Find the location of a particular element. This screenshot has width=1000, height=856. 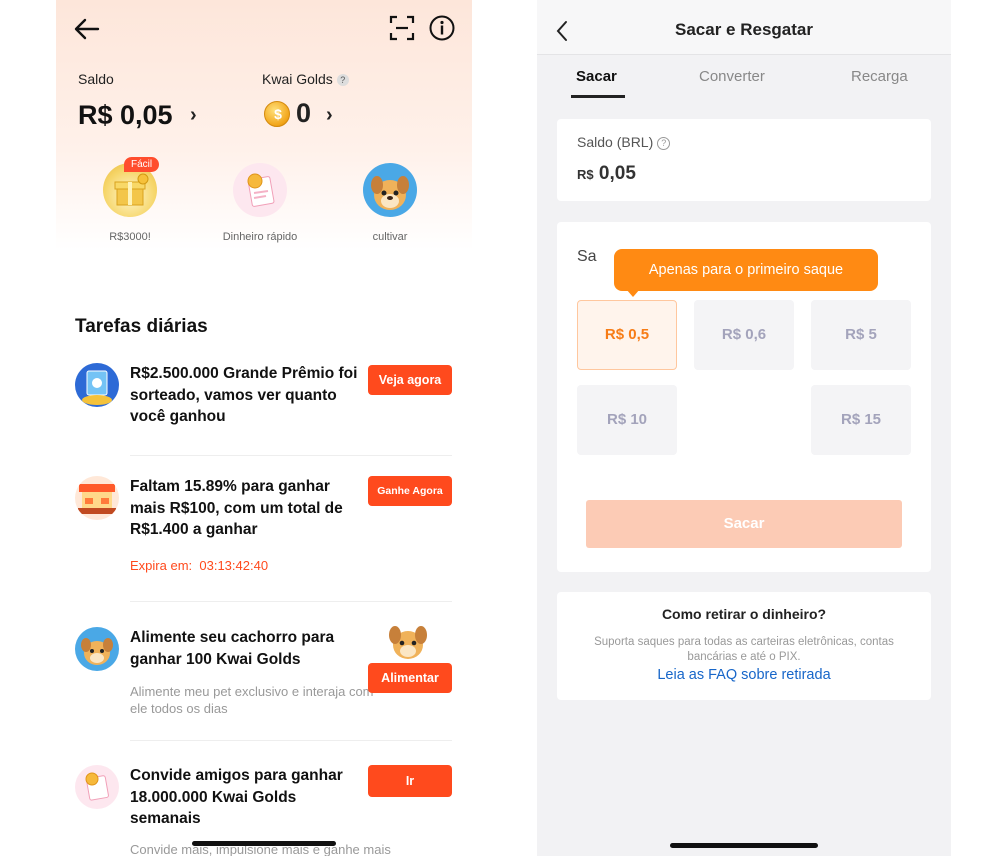

balance-label-text: Saldo (BRL) is located at coordinates (615, 142).